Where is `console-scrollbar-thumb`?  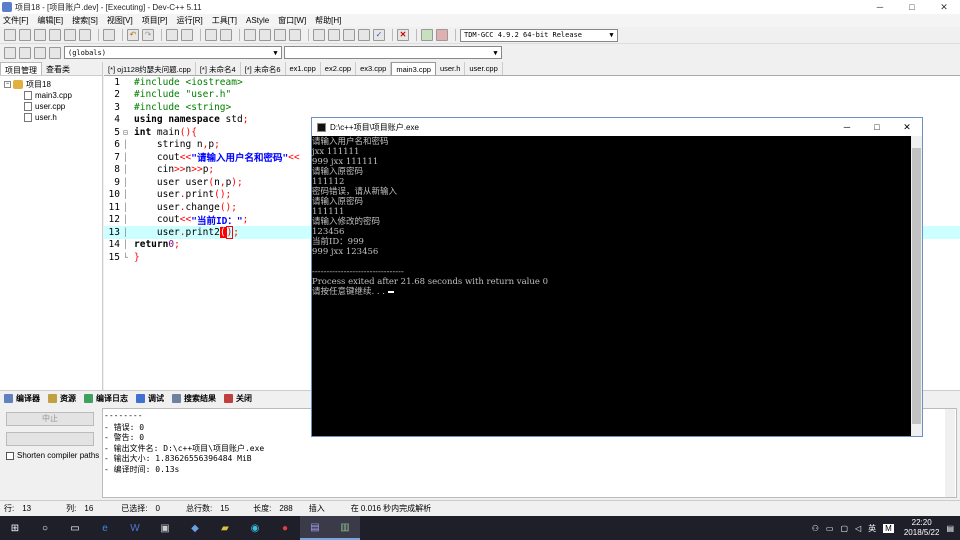
console-scrollbar-thumb is located at coordinates (916, 286).